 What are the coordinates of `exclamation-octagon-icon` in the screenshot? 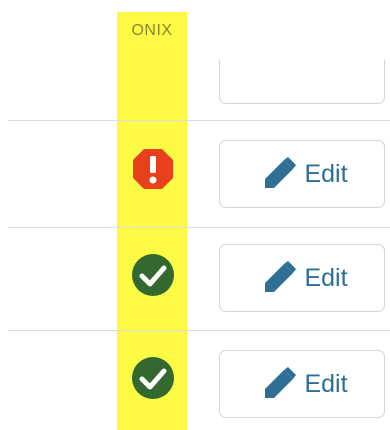 It's located at (153, 169).